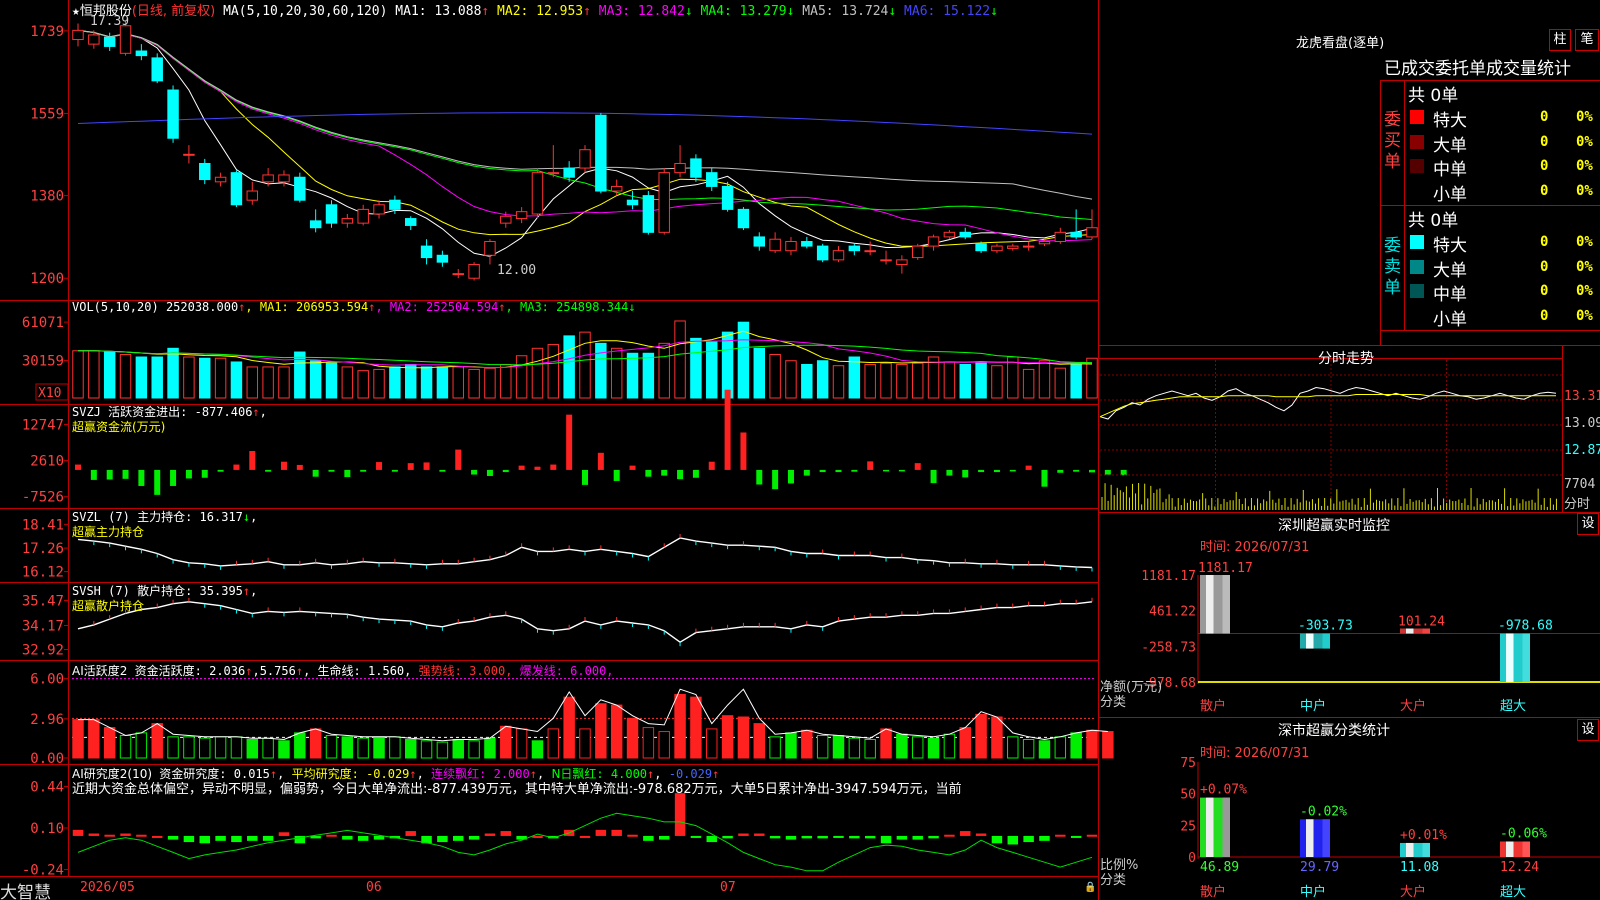 The image size is (1600, 900). I want to click on svsh-y-tick-2: 34.17, so click(43, 626).